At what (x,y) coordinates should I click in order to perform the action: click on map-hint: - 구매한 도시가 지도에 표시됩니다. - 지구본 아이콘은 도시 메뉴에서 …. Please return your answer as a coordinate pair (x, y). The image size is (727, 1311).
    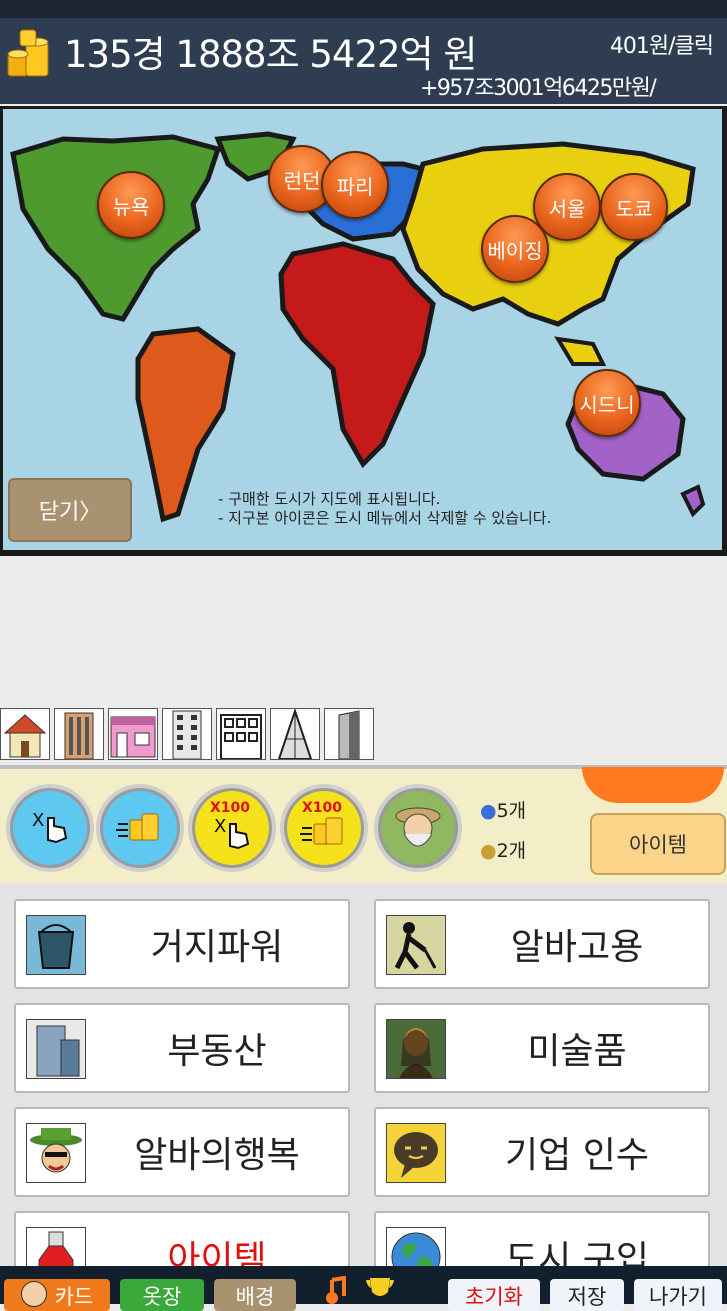
    Looking at the image, I should click on (384, 509).